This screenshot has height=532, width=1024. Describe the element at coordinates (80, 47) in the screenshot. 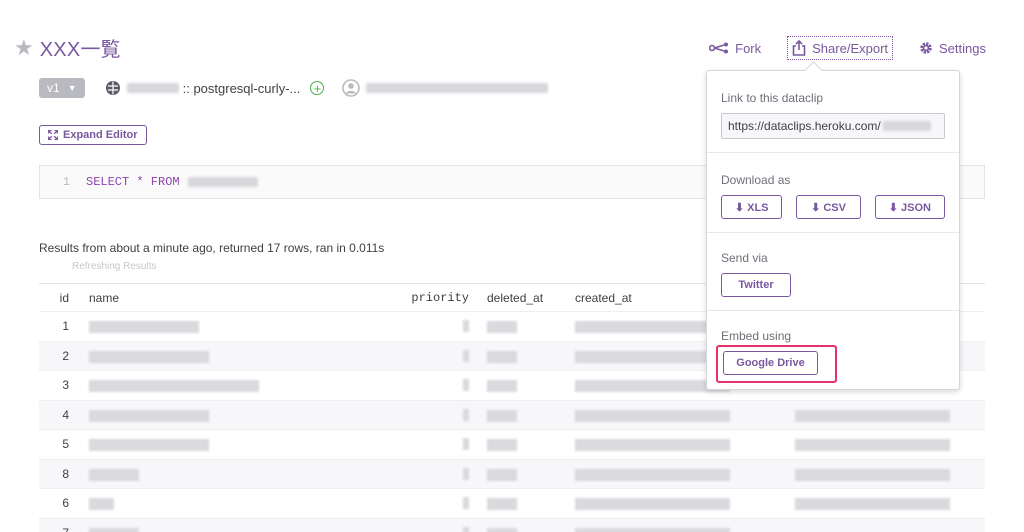

I see `page-title: XXX一覧` at that location.